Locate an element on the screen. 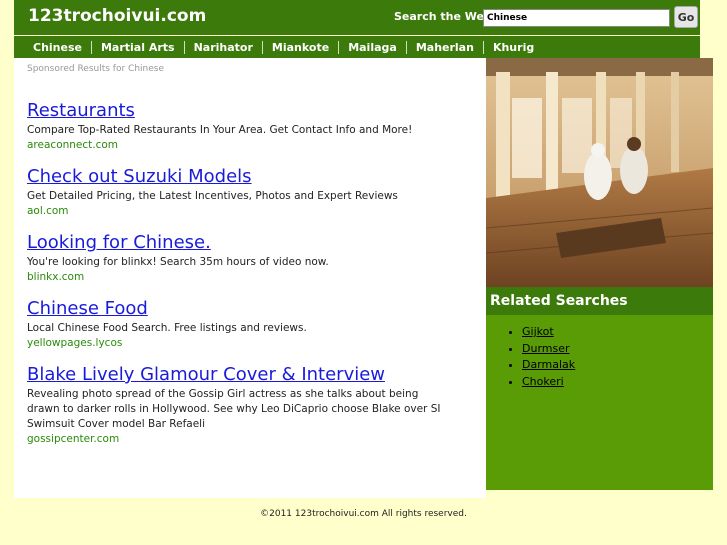 This screenshot has width=727, height=545. site-header: 123trochoivui.com Search the Web: Go is located at coordinates (357, 17).